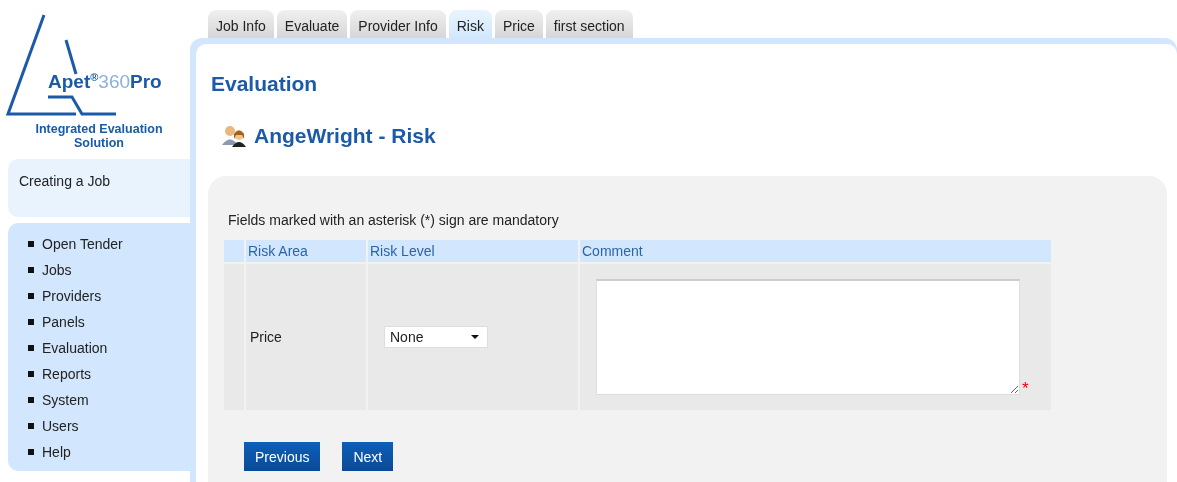 The image size is (1177, 482). Describe the element at coordinates (75, 348) in the screenshot. I see `nav-link: Evaluation` at that location.